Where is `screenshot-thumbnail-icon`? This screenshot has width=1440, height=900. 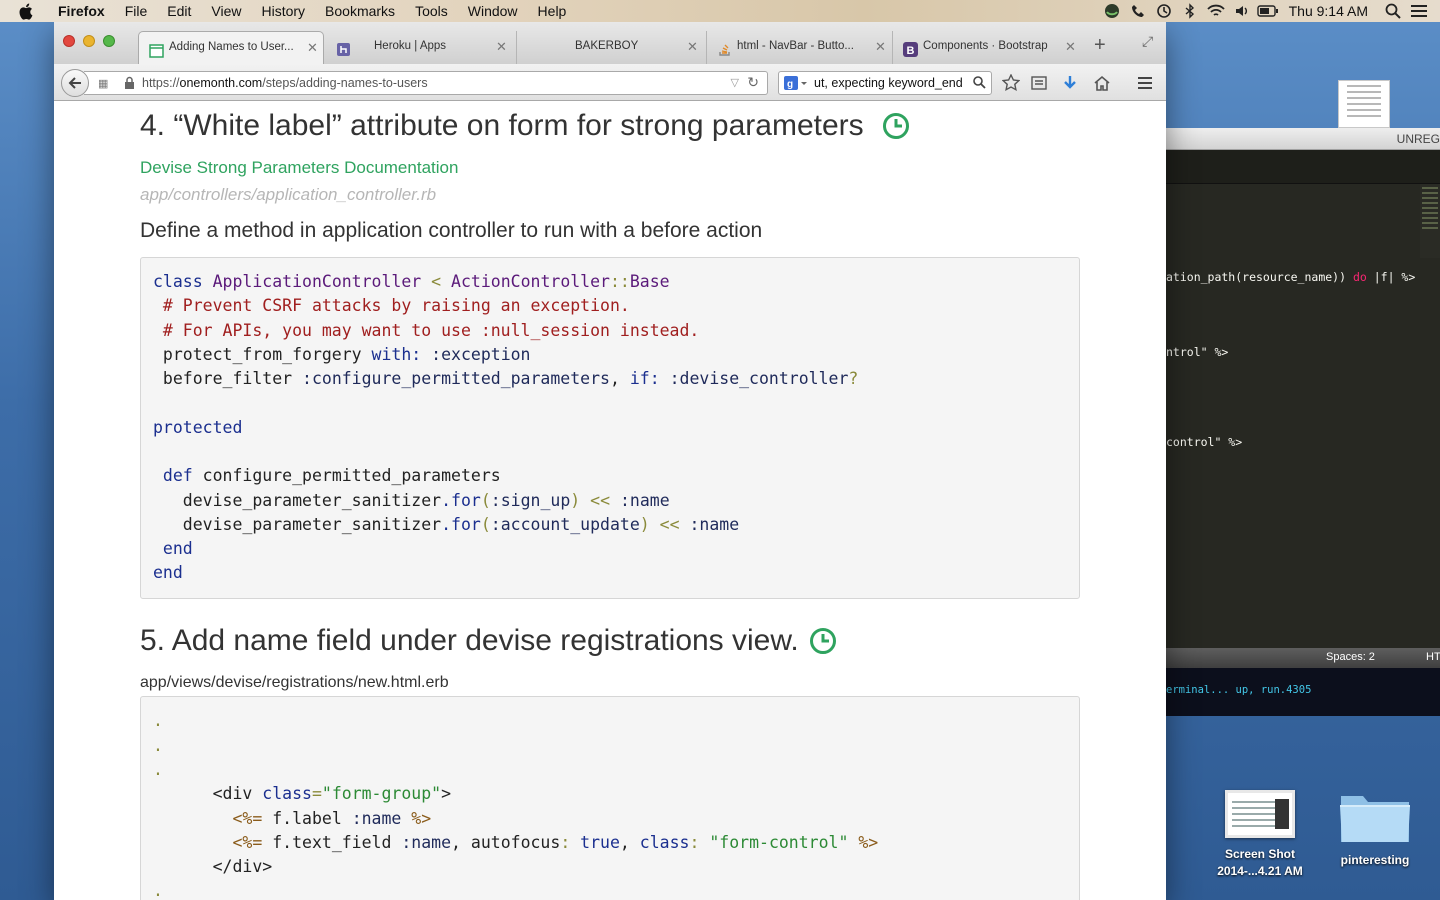 screenshot-thumbnail-icon is located at coordinates (1260, 814).